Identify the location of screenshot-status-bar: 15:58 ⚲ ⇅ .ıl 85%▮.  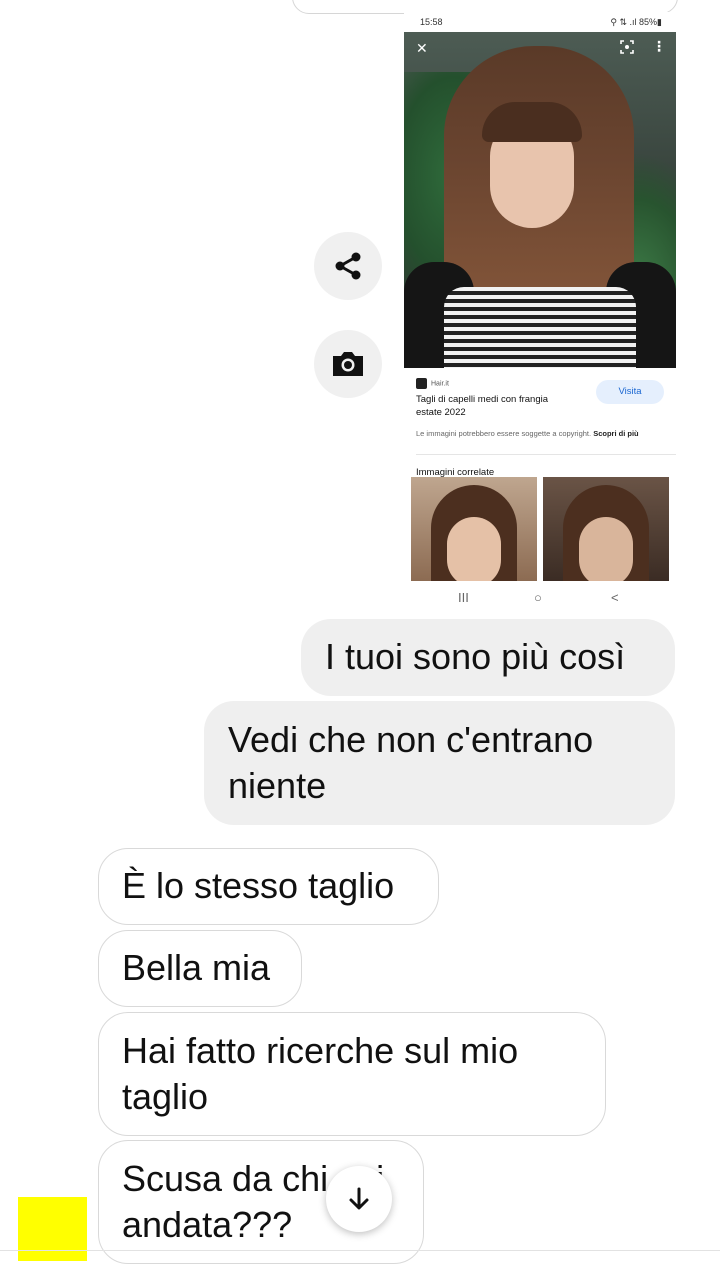
(540, 22).